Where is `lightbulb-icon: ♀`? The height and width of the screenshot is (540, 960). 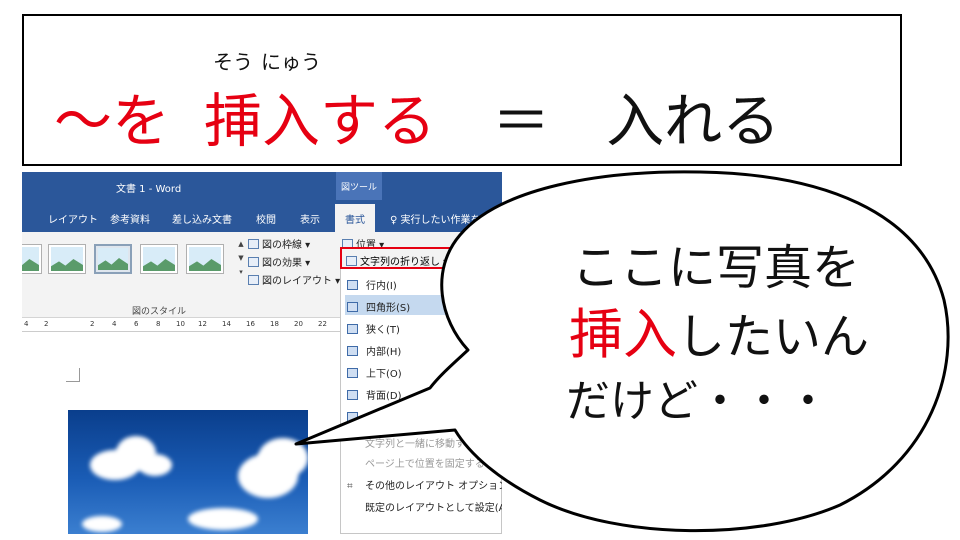 lightbulb-icon: ♀ is located at coordinates (395, 220).